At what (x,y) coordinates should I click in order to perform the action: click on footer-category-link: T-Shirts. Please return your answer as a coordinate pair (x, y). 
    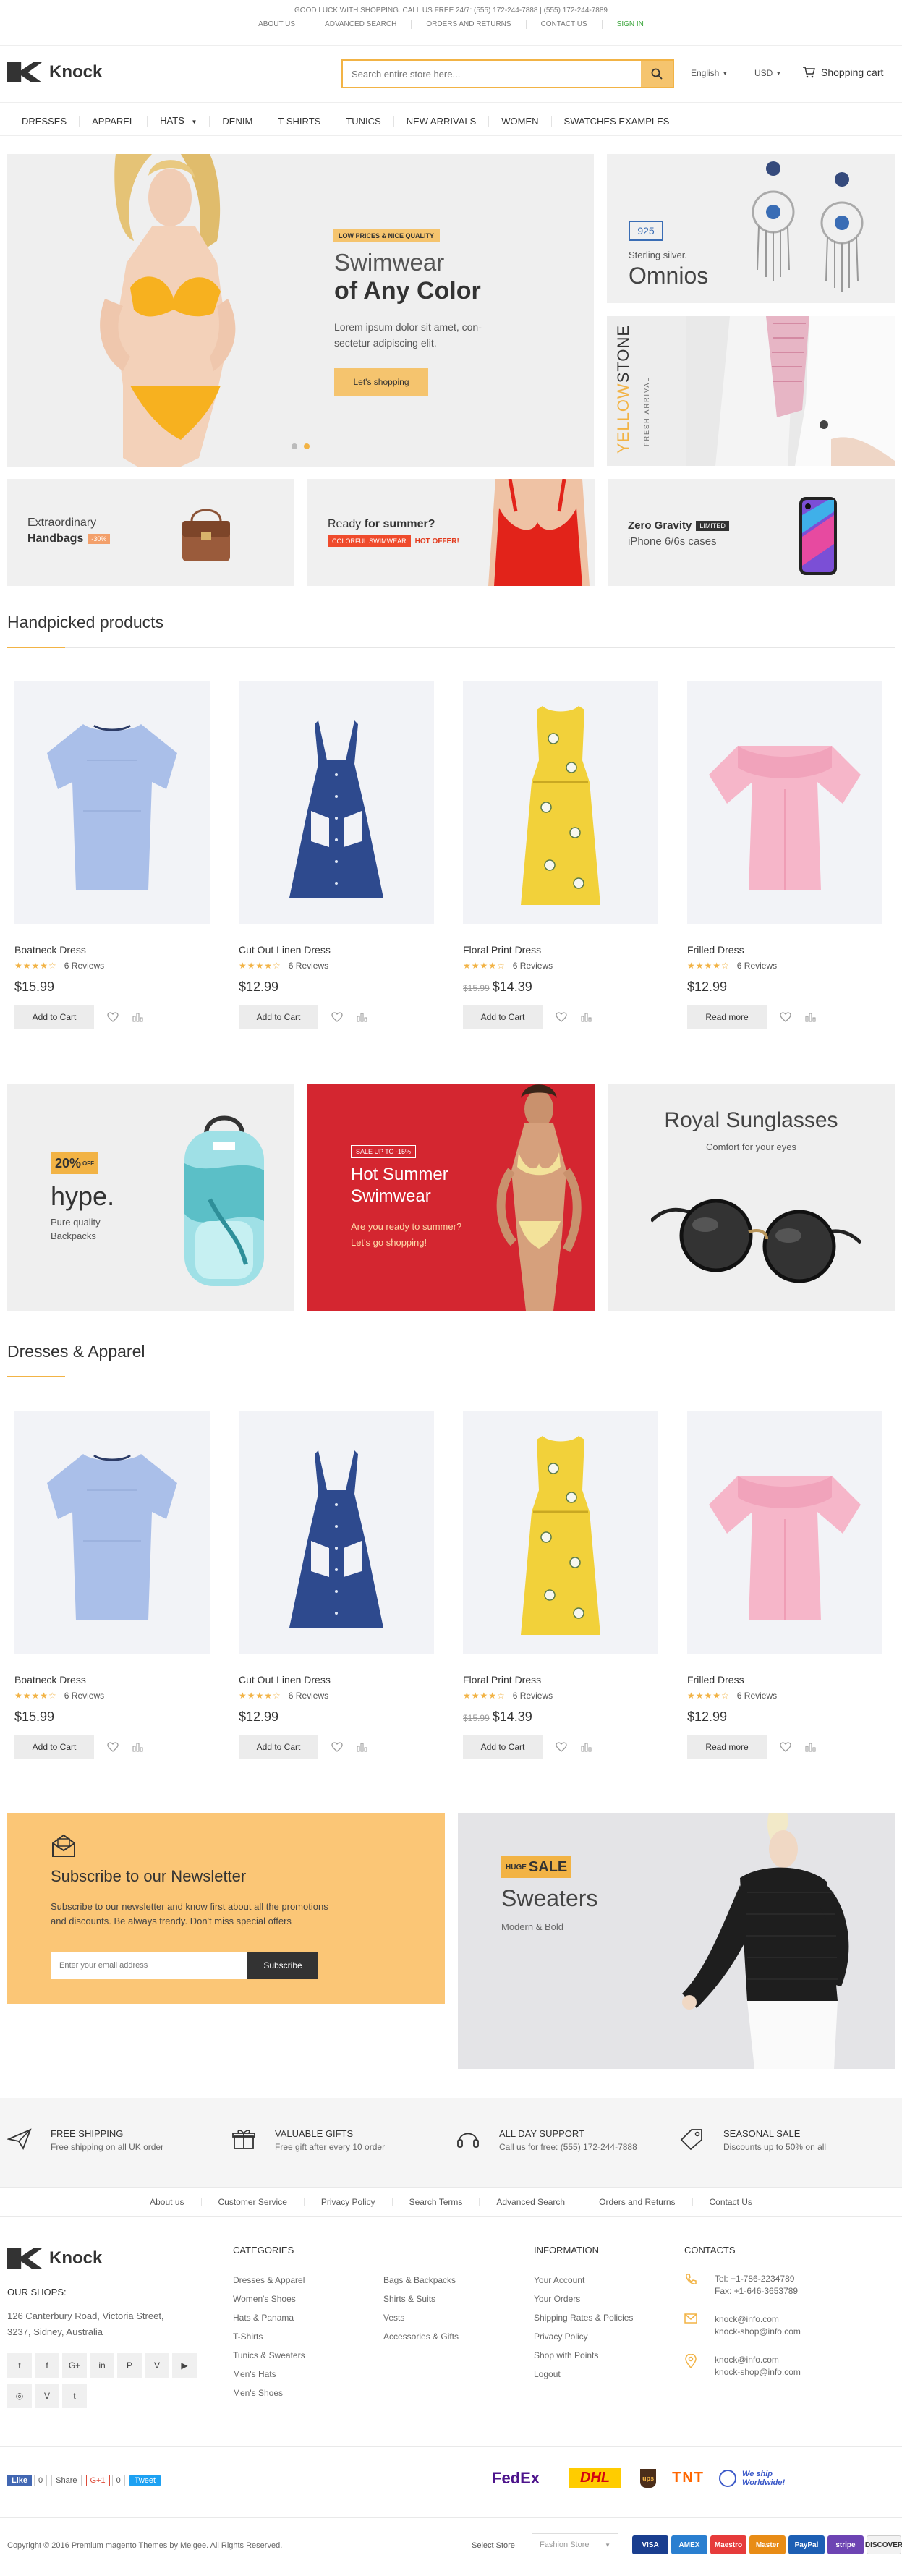
    Looking at the image, I should click on (269, 2336).